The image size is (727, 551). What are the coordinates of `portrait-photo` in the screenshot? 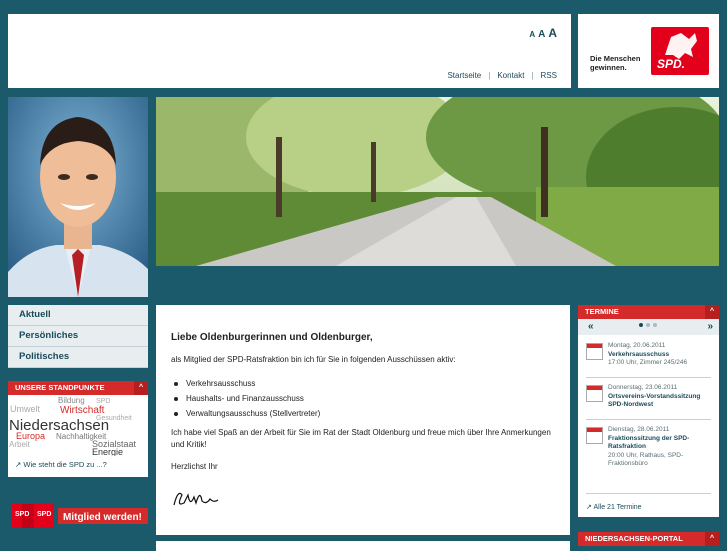 It's located at (78, 197).